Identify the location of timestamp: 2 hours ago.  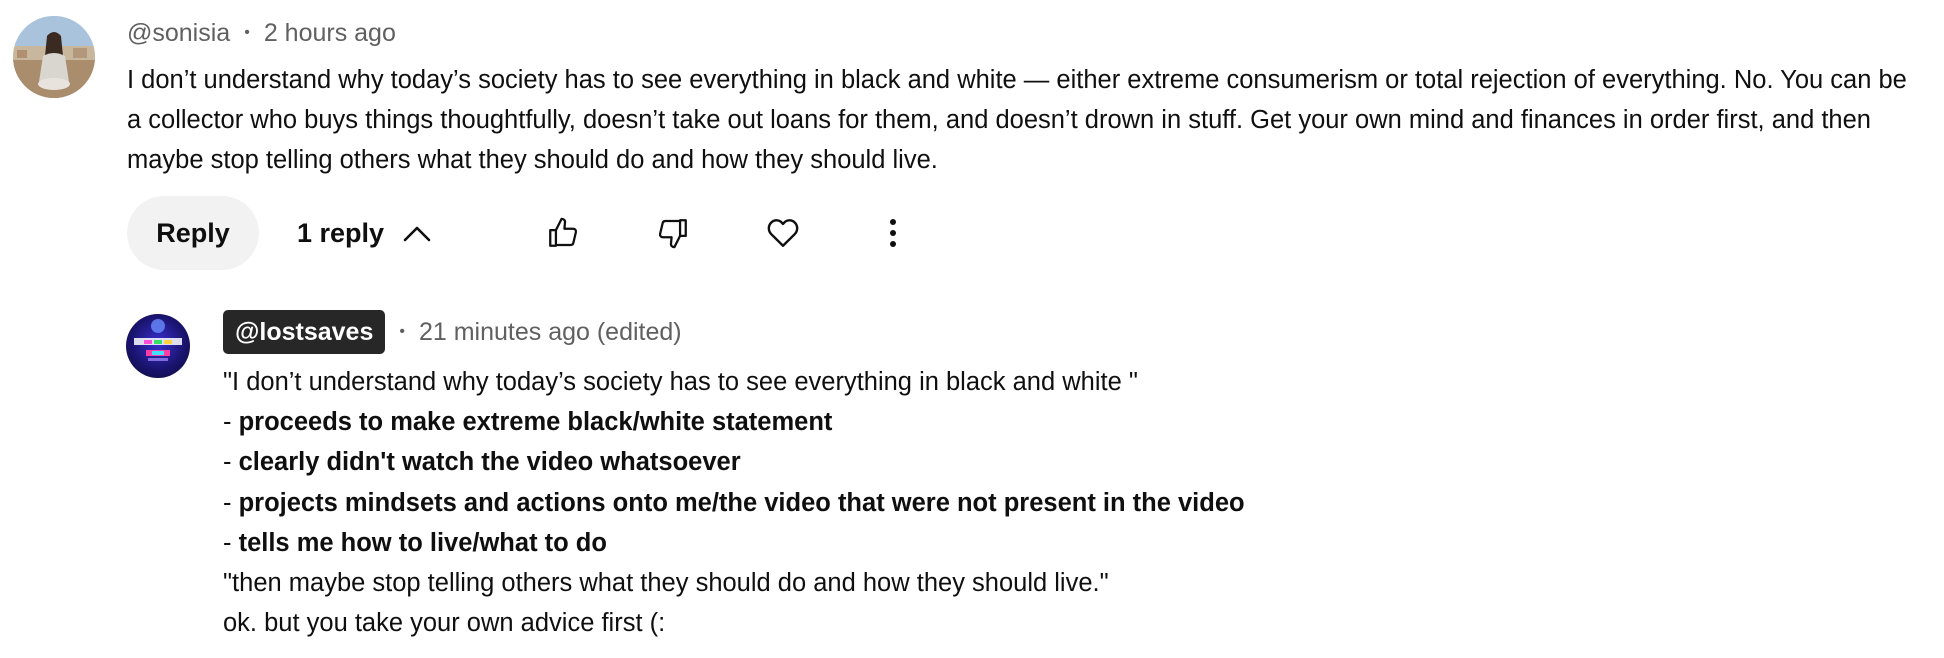
(330, 33).